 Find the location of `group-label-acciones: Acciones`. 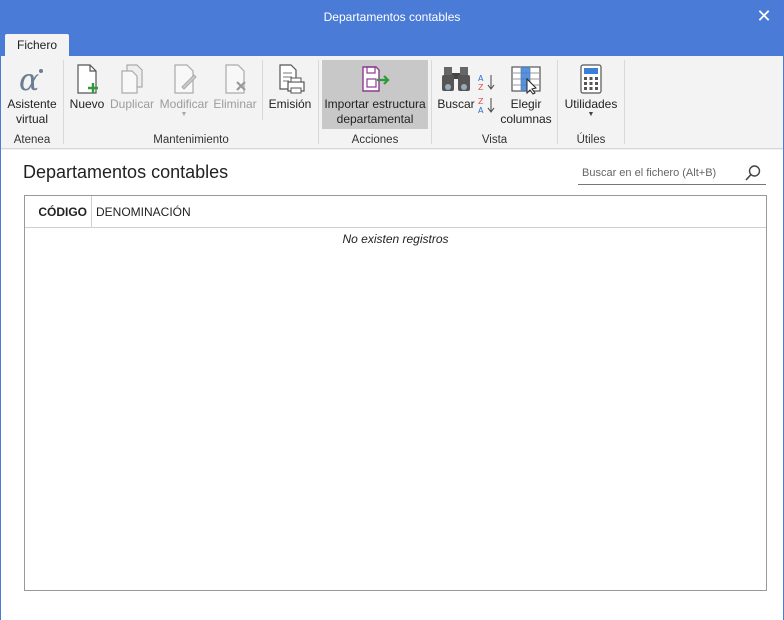

group-label-acciones: Acciones is located at coordinates (375, 140).